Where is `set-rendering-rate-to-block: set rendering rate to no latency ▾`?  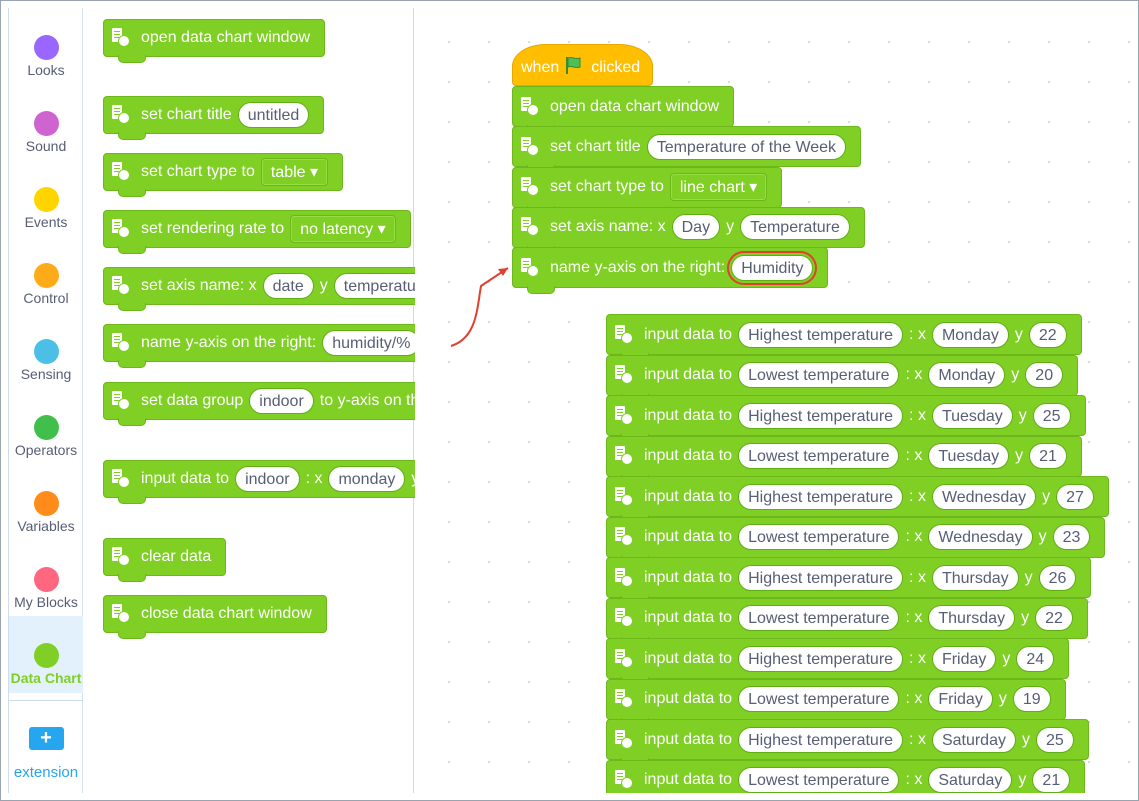 set-rendering-rate-to-block: set rendering rate to no latency ▾ is located at coordinates (257, 232).